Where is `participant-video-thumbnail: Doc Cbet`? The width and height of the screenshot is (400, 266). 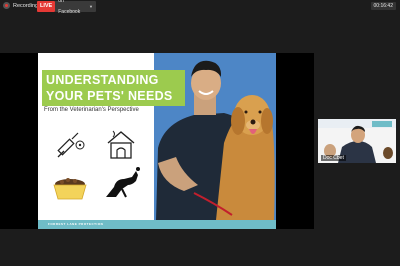
participant-video-thumbnail: Doc Cbet is located at coordinates (357, 141).